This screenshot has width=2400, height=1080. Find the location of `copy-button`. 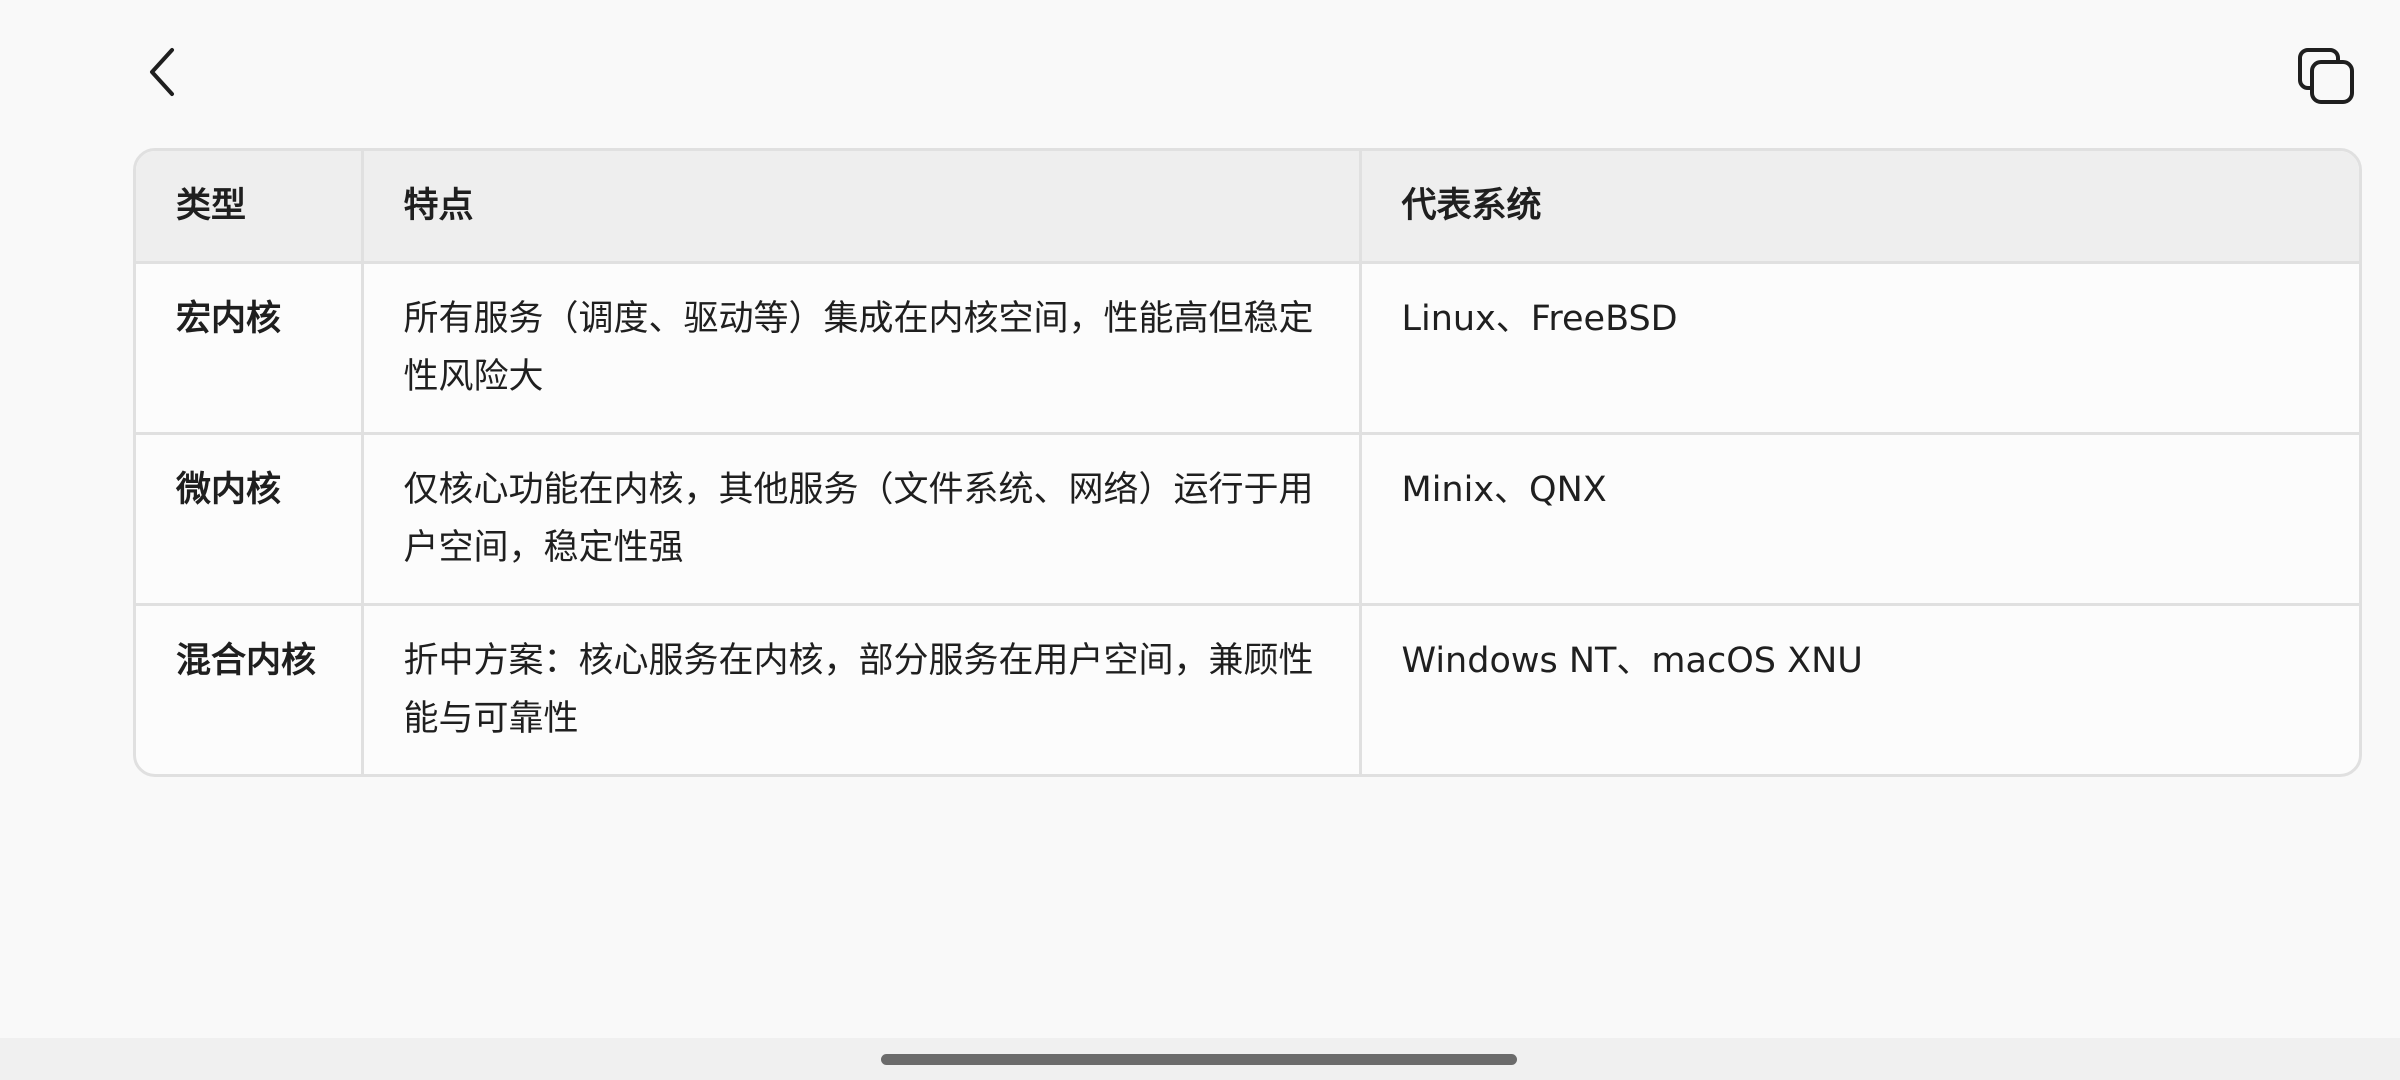

copy-button is located at coordinates (2326, 76).